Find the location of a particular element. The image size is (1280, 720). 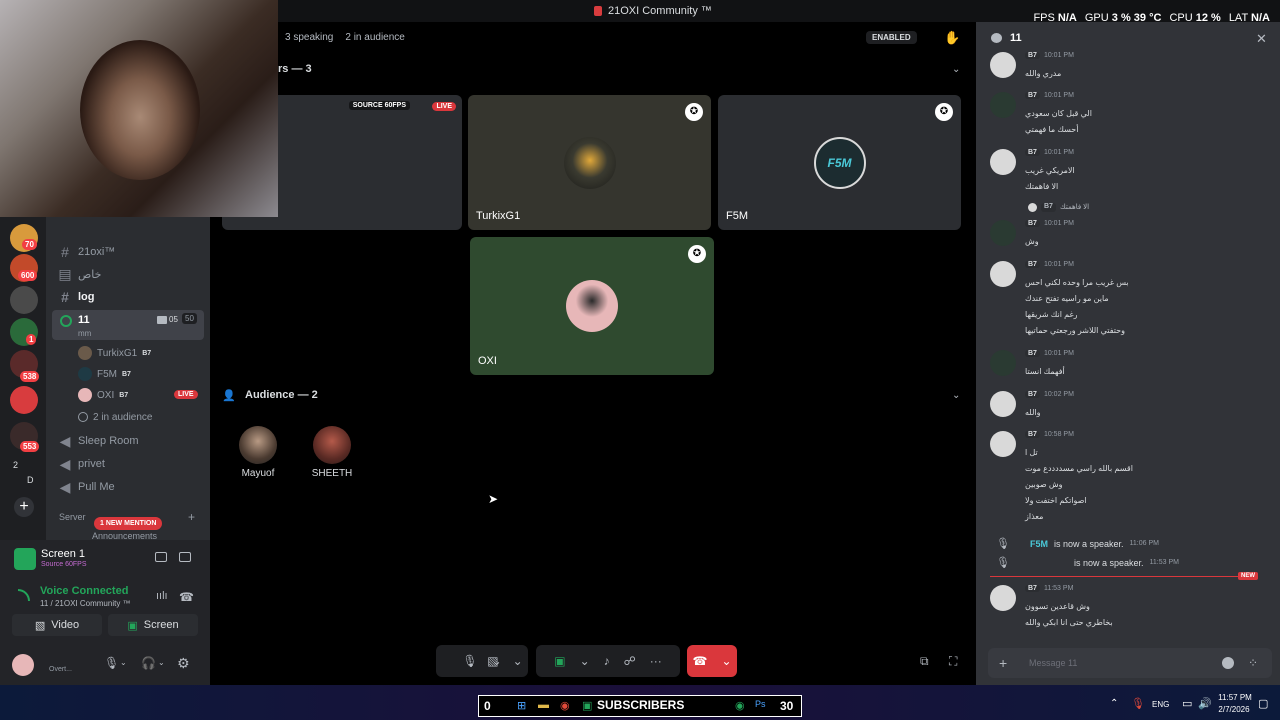

more-icon: ··· is located at coordinates (656, 661).